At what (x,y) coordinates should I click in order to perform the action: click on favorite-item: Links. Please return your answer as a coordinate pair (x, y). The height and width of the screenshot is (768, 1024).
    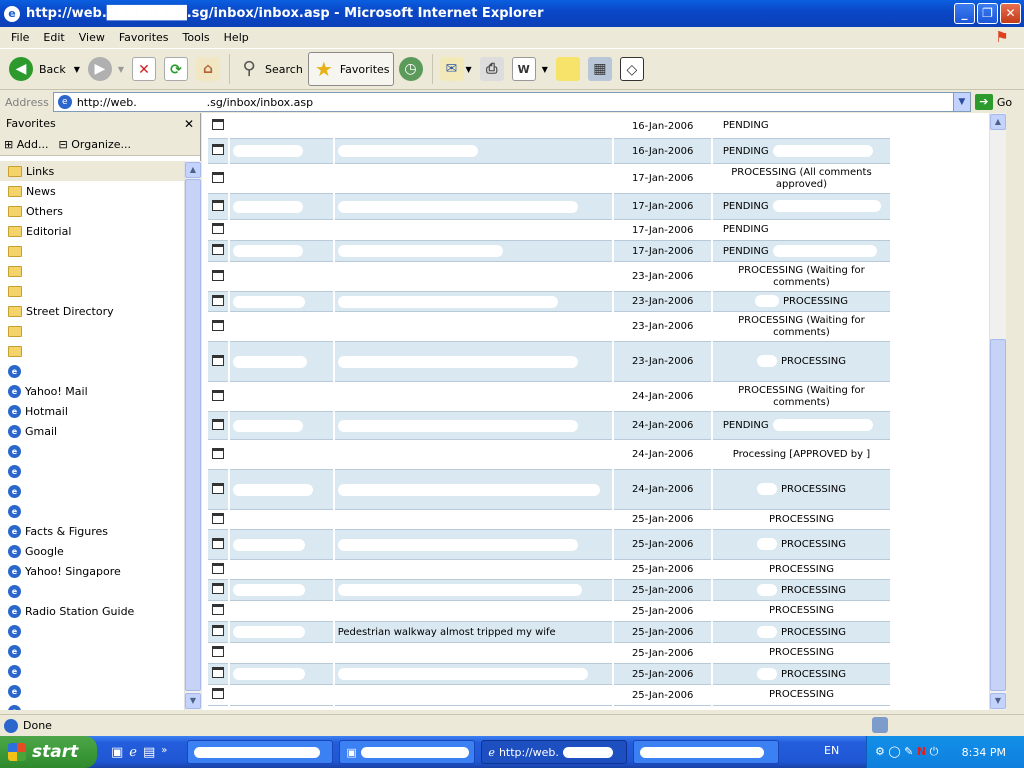
    Looking at the image, I should click on (92, 171).